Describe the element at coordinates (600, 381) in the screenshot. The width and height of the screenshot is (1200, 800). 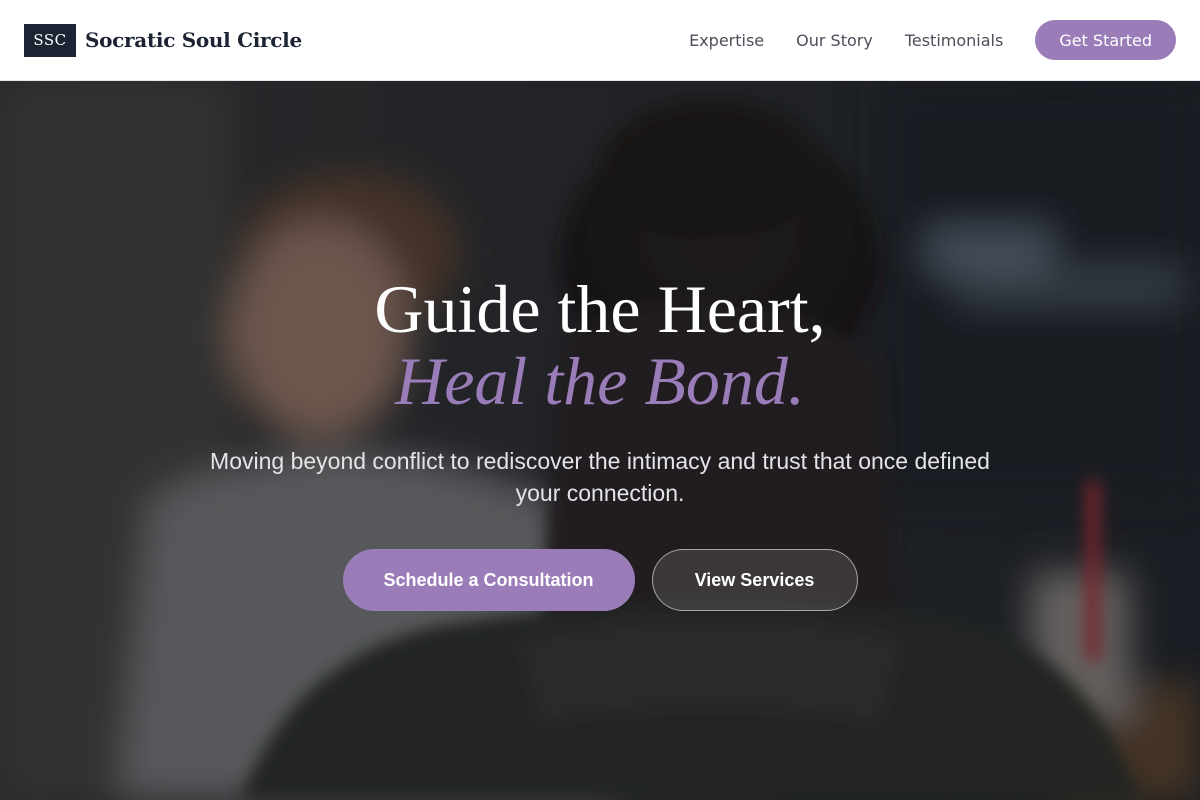
I see `hero-headline-accent: Heal the Bond.` at that location.